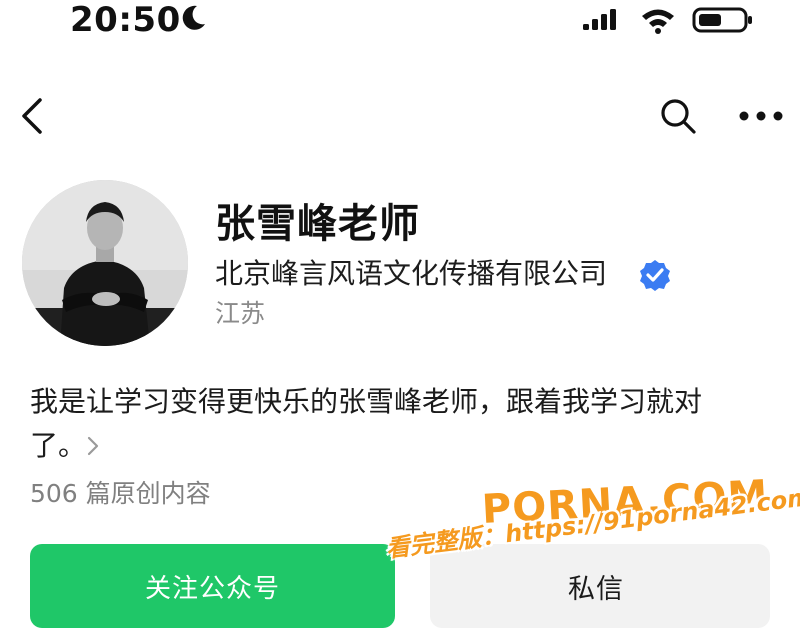 Image resolution: width=800 pixels, height=639 pixels. Describe the element at coordinates (600, 586) in the screenshot. I see `message-button: 私信` at that location.